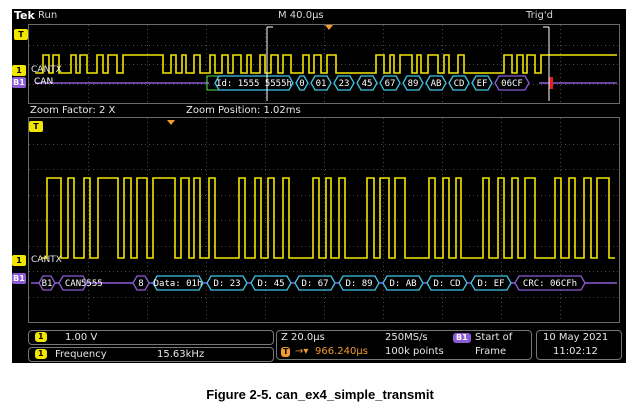 The height and width of the screenshot is (414, 640). What do you see at coordinates (171, 122) in the screenshot?
I see `zoom-trigger-position-icon` at bounding box center [171, 122].